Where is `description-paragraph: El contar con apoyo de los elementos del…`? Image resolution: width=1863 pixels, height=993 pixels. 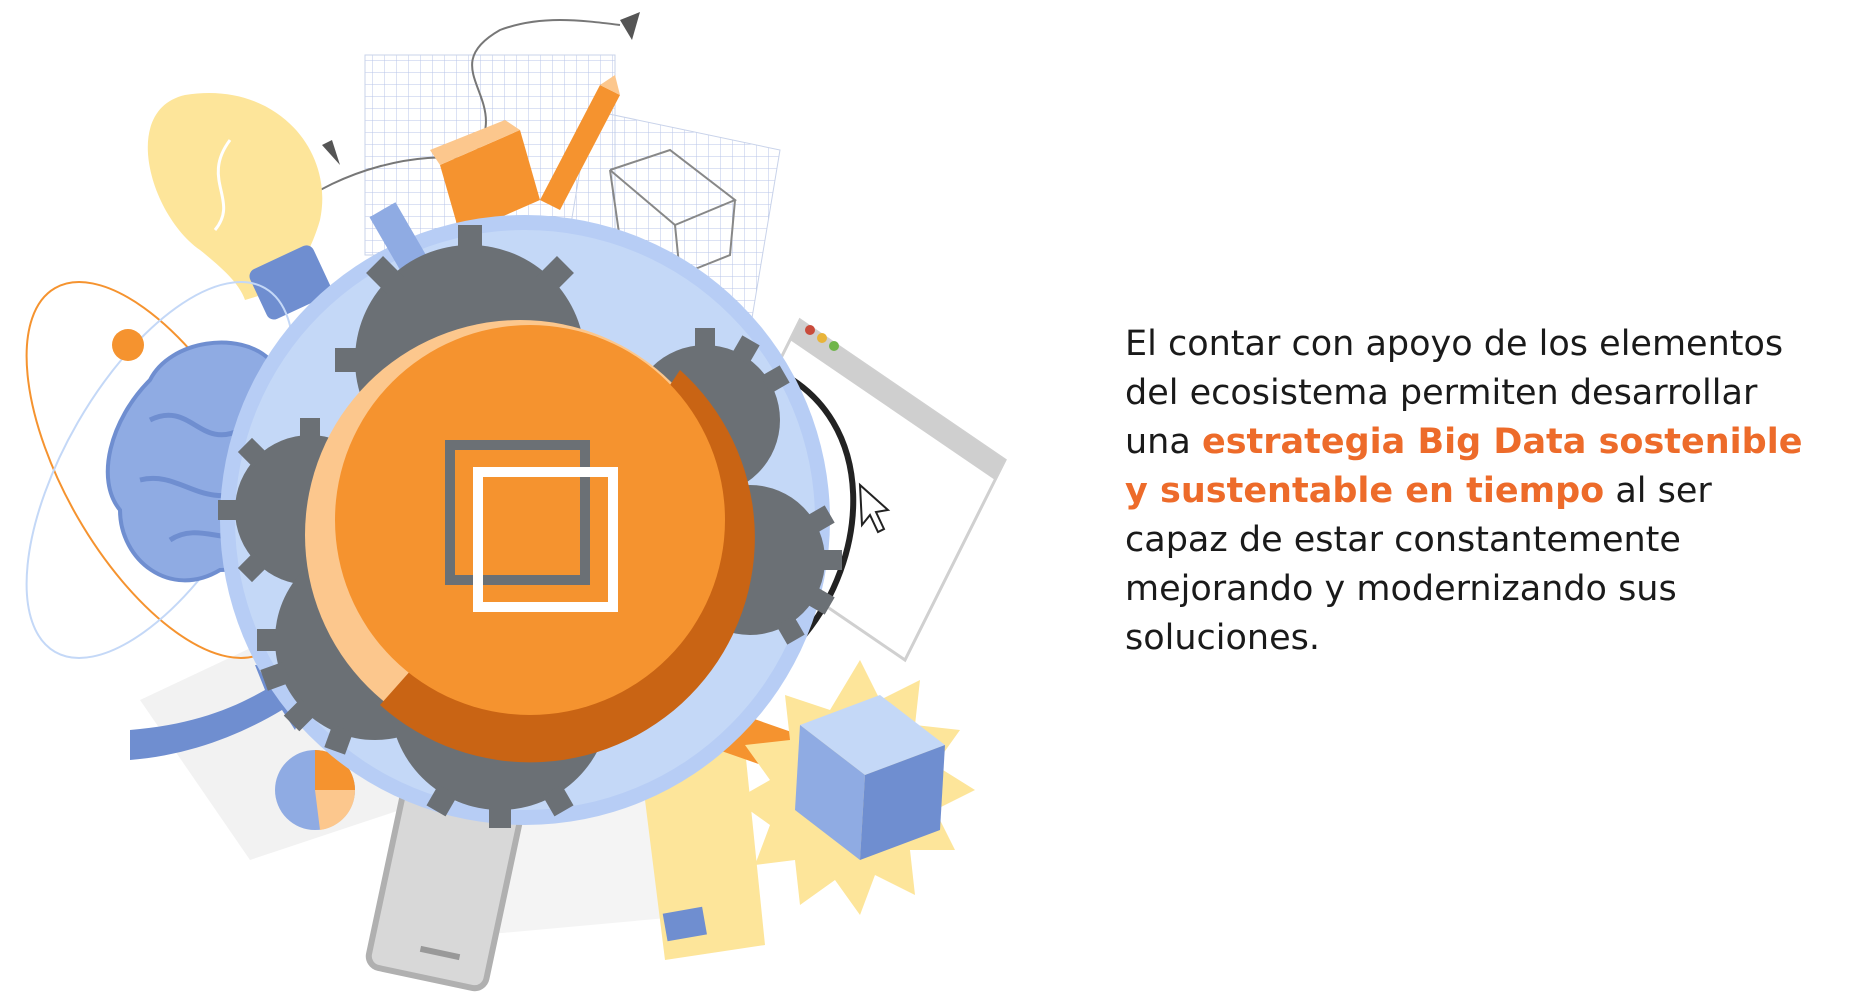
description-paragraph: El contar con apoyo de los elementos del… is located at coordinates (1475, 491).